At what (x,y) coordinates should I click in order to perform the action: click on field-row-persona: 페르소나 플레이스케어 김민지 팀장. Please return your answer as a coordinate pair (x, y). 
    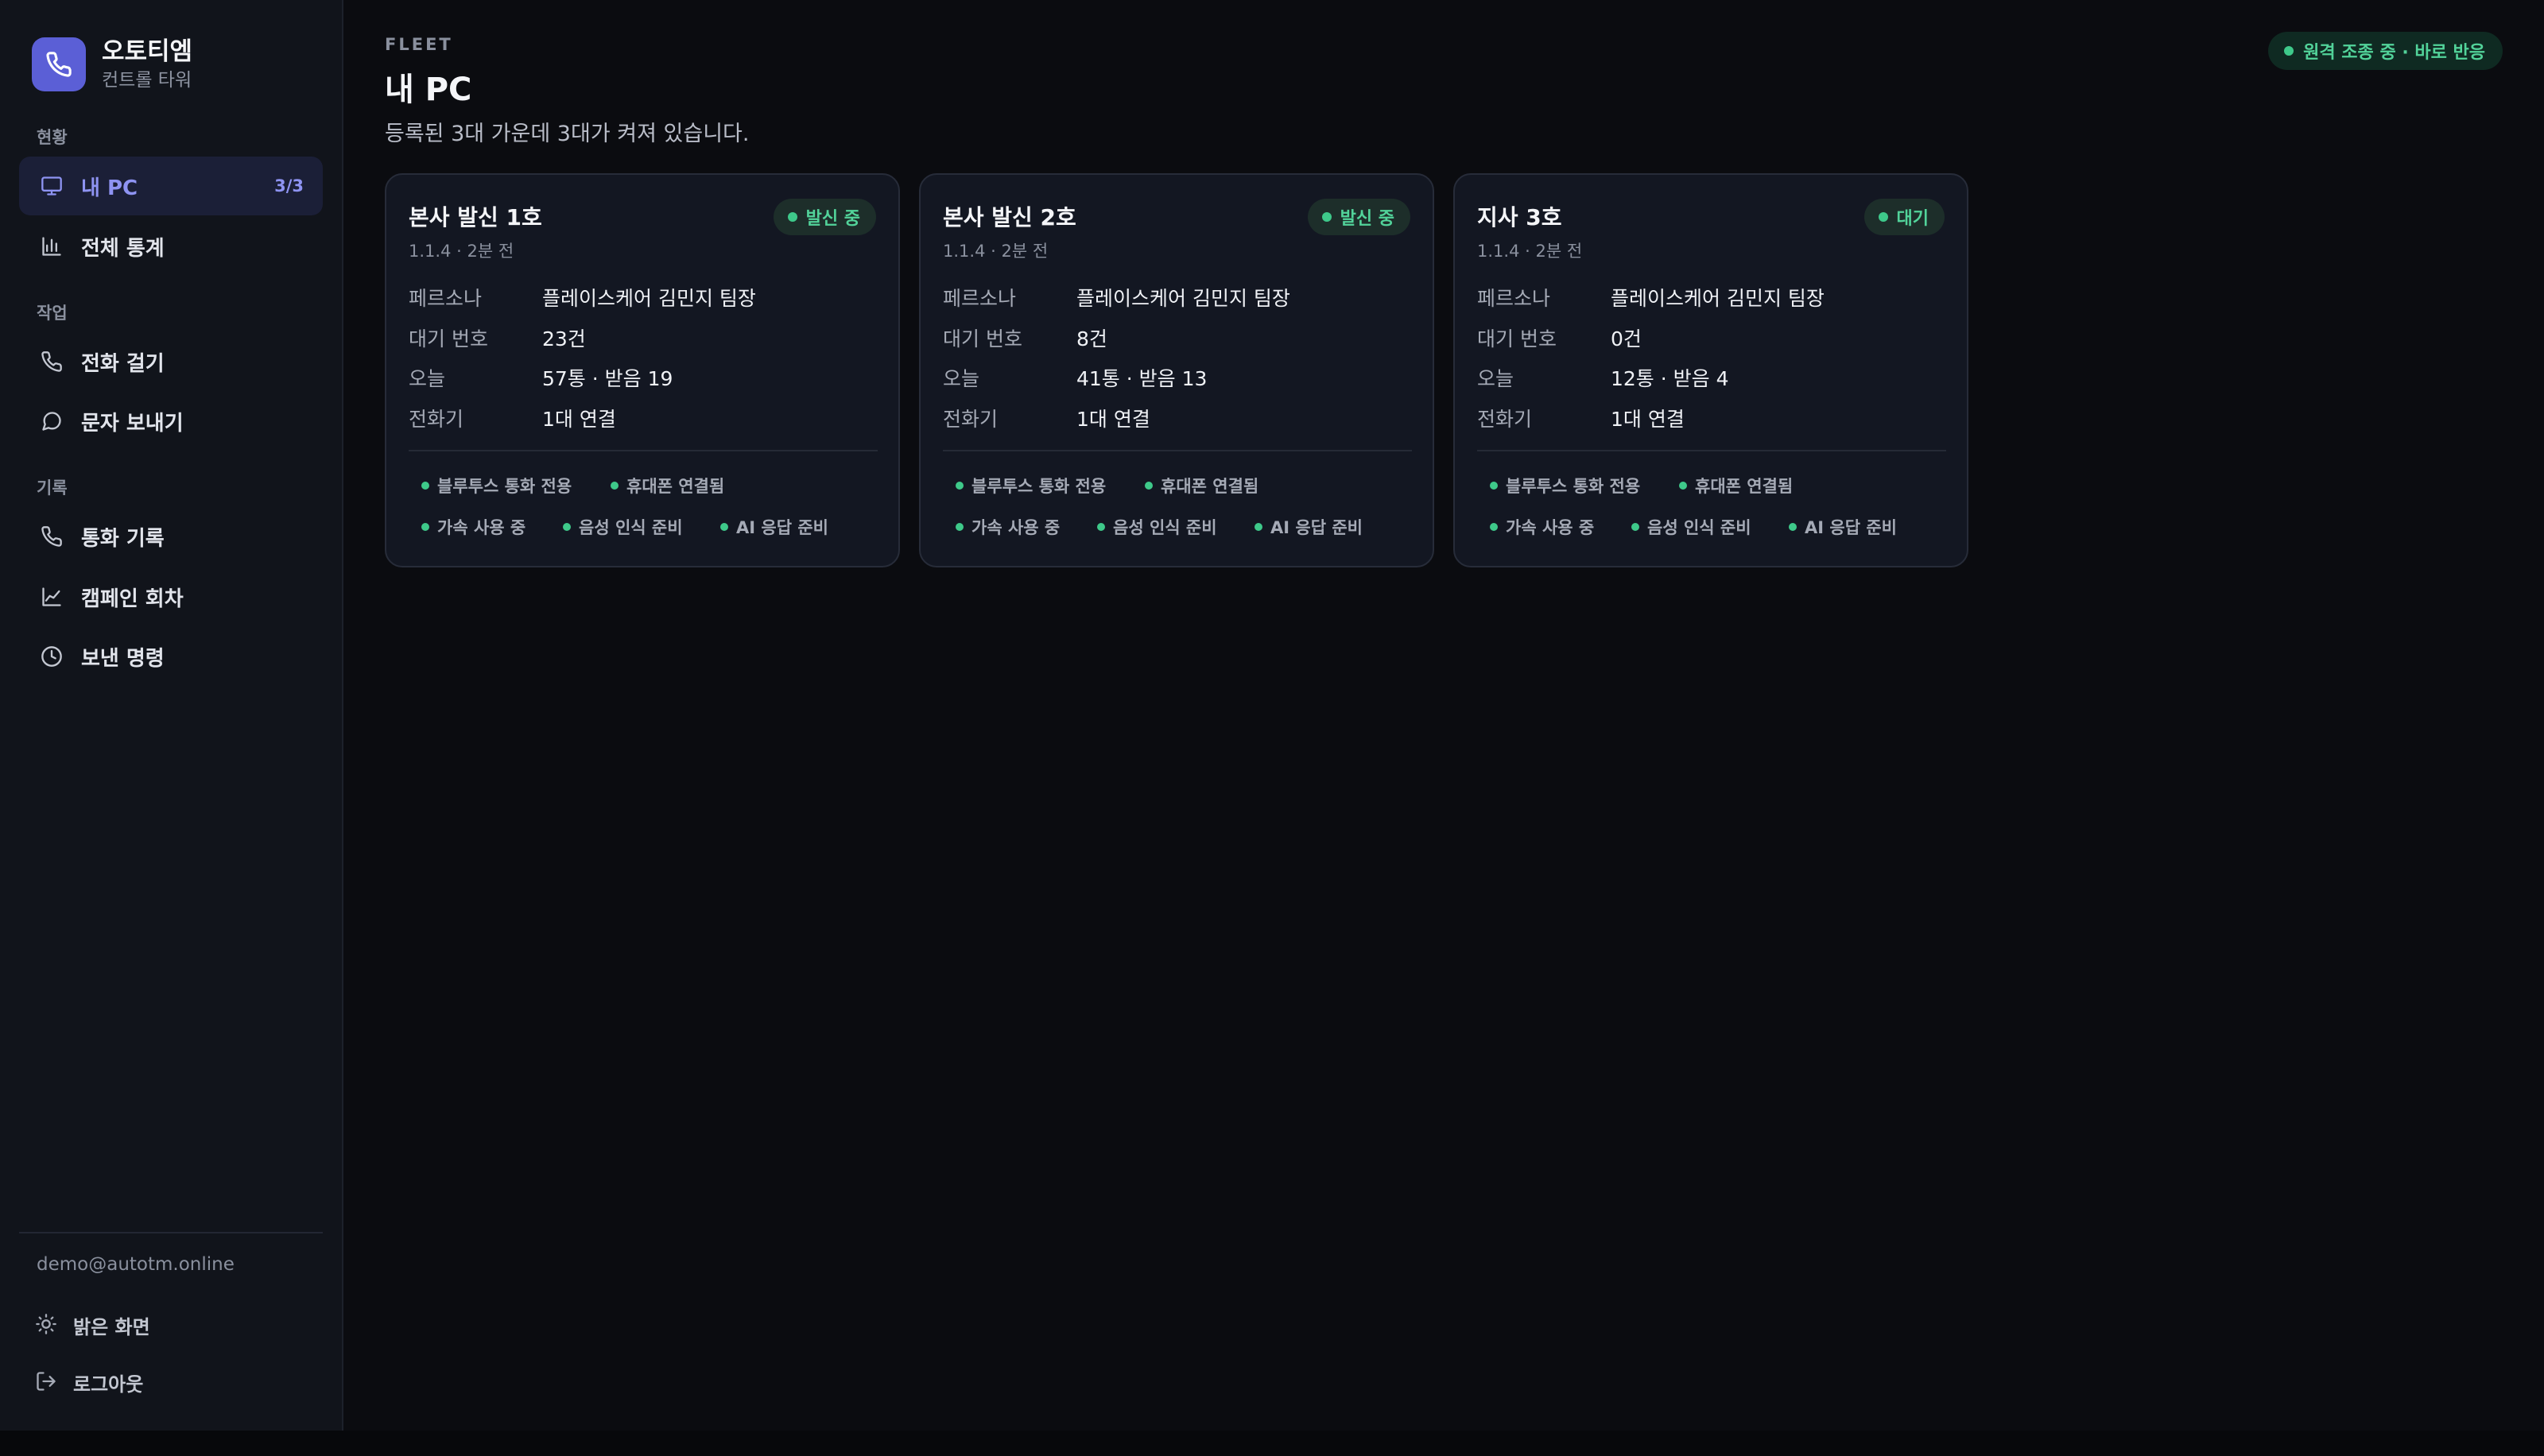
    Looking at the image, I should click on (643, 297).